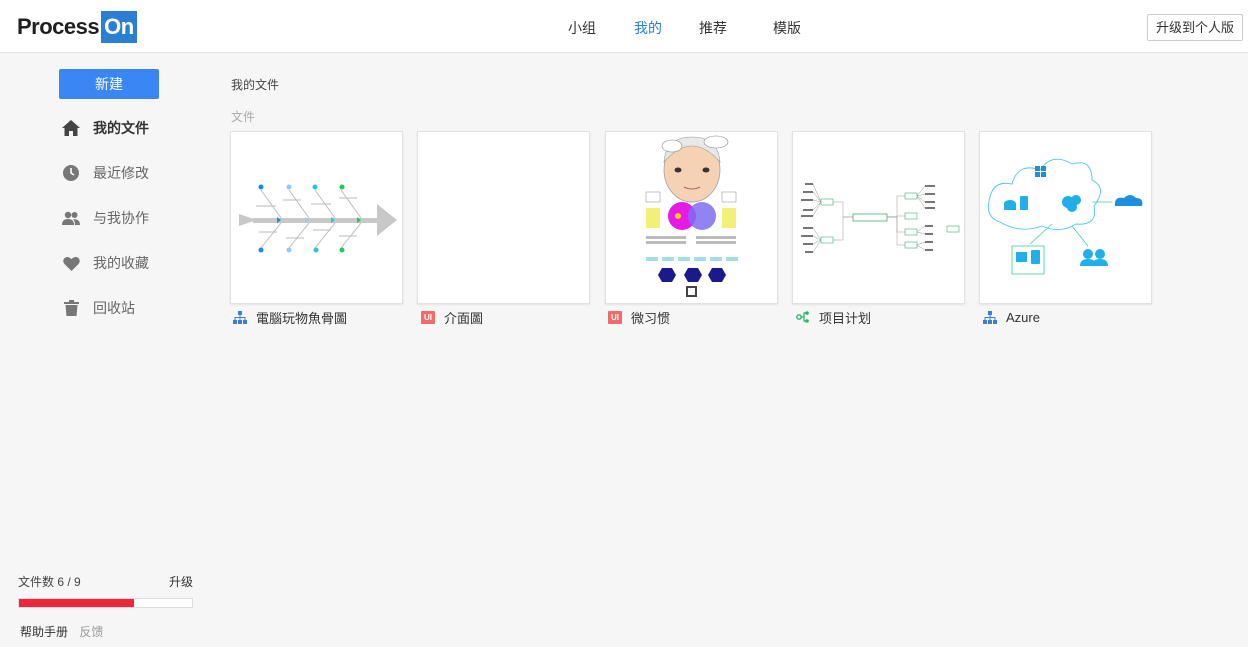  I want to click on home-icon, so click(71, 128).